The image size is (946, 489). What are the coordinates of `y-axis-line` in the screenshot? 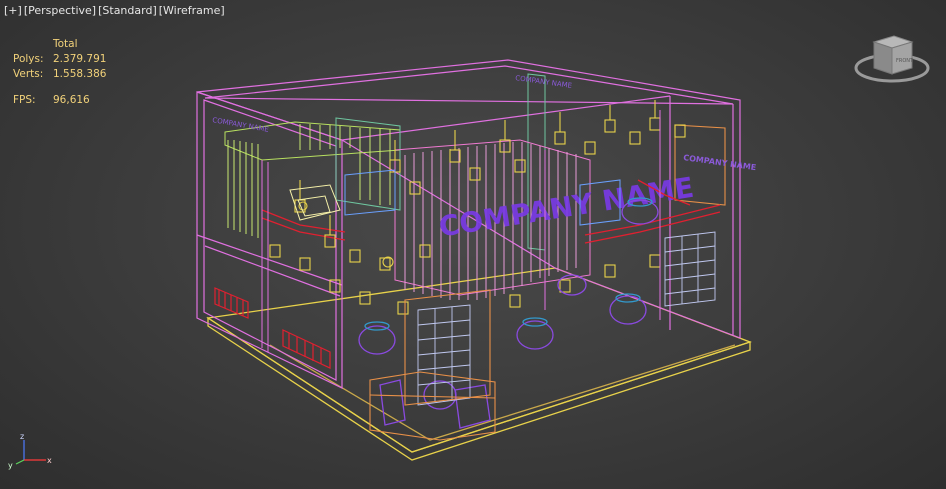 It's located at (20, 462).